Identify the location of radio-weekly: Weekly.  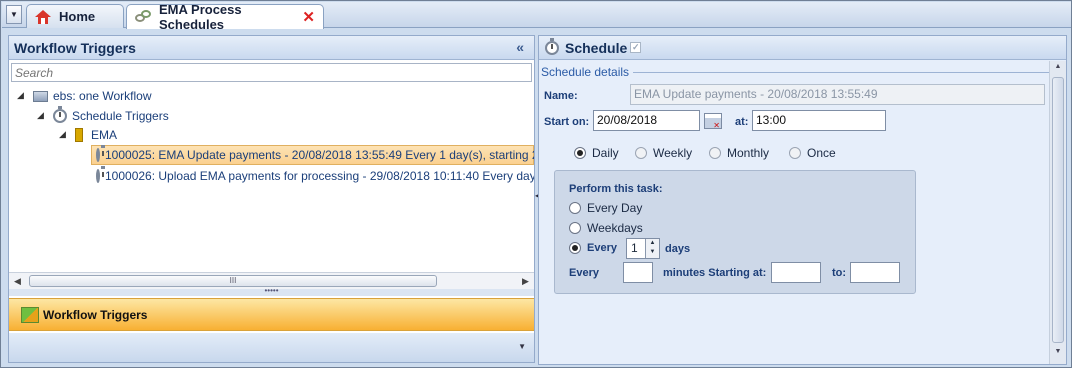
(663, 153).